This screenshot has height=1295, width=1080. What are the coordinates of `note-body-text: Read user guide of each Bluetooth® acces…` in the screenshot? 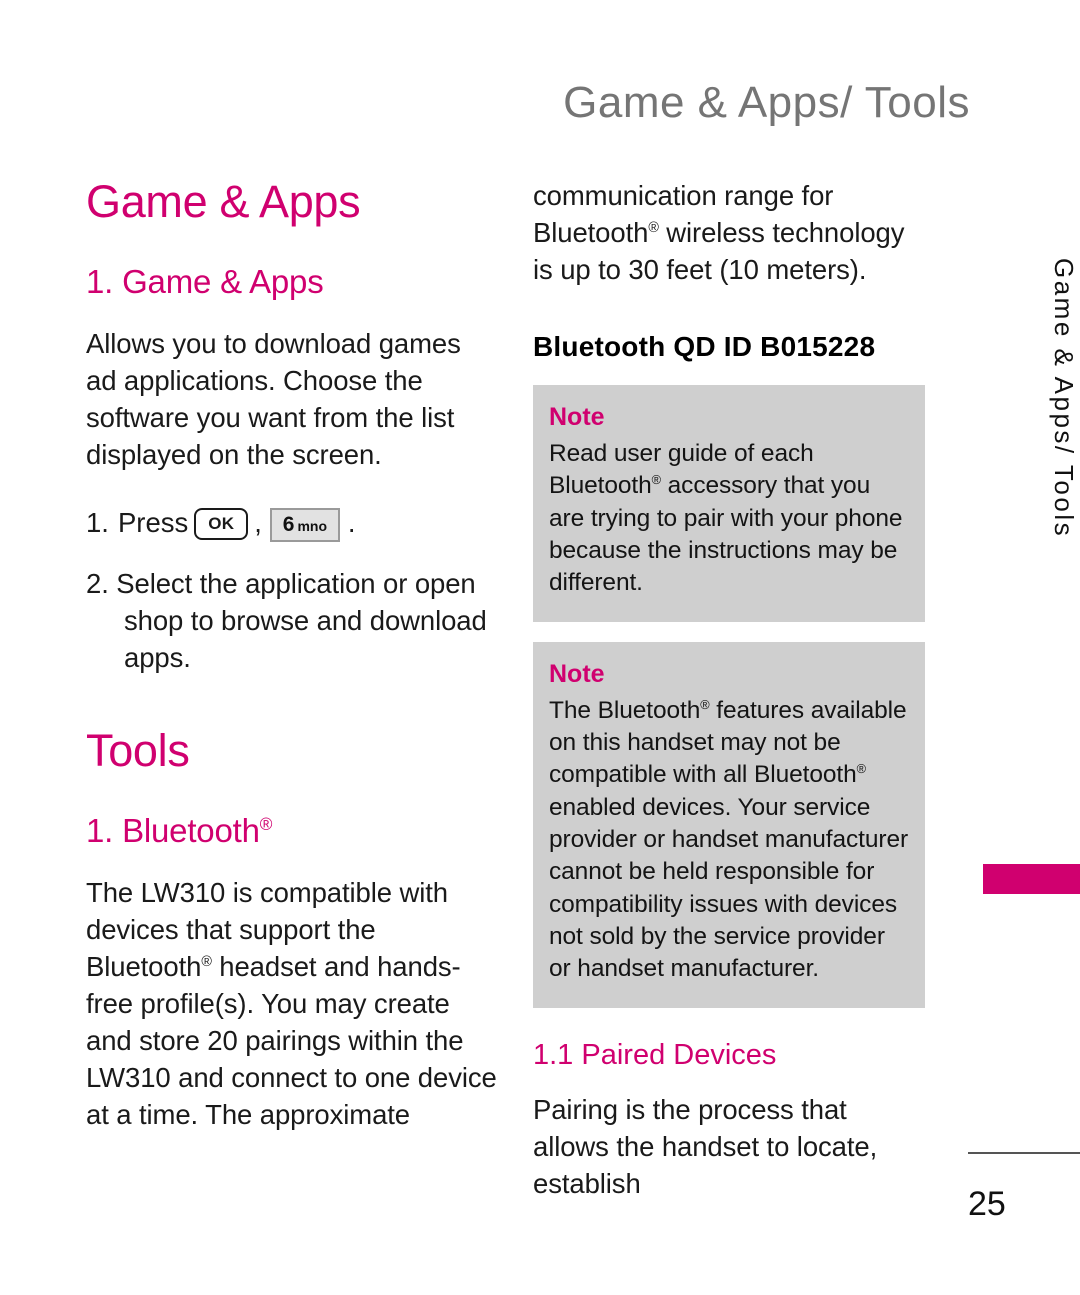 It's located at (729, 519).